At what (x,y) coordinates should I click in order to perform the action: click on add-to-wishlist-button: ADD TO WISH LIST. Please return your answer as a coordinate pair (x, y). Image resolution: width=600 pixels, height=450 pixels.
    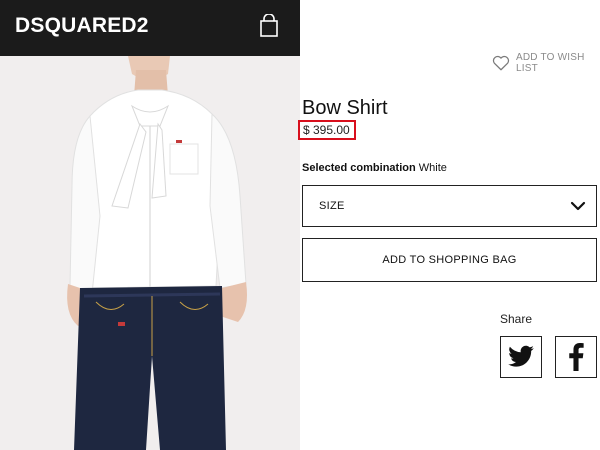
    Looking at the image, I should click on (546, 63).